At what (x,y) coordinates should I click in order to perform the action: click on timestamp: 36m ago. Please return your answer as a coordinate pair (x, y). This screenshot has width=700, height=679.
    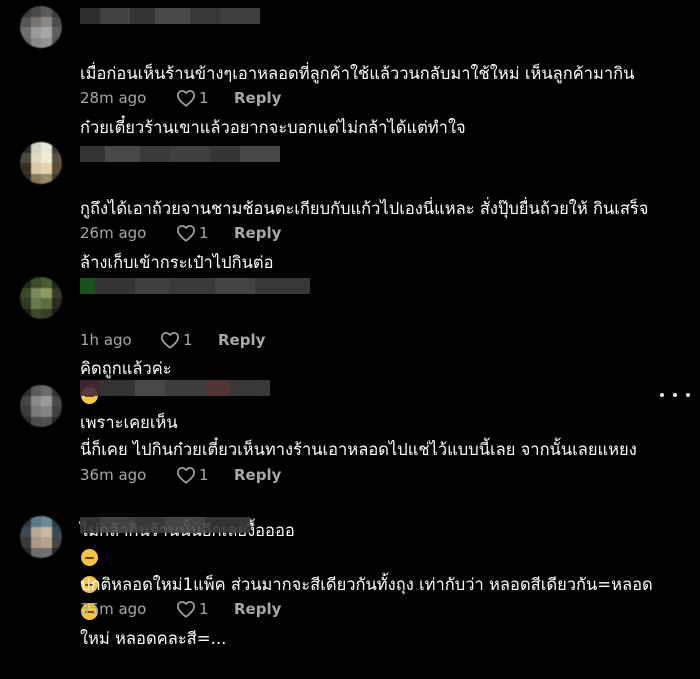
    Looking at the image, I should click on (113, 475).